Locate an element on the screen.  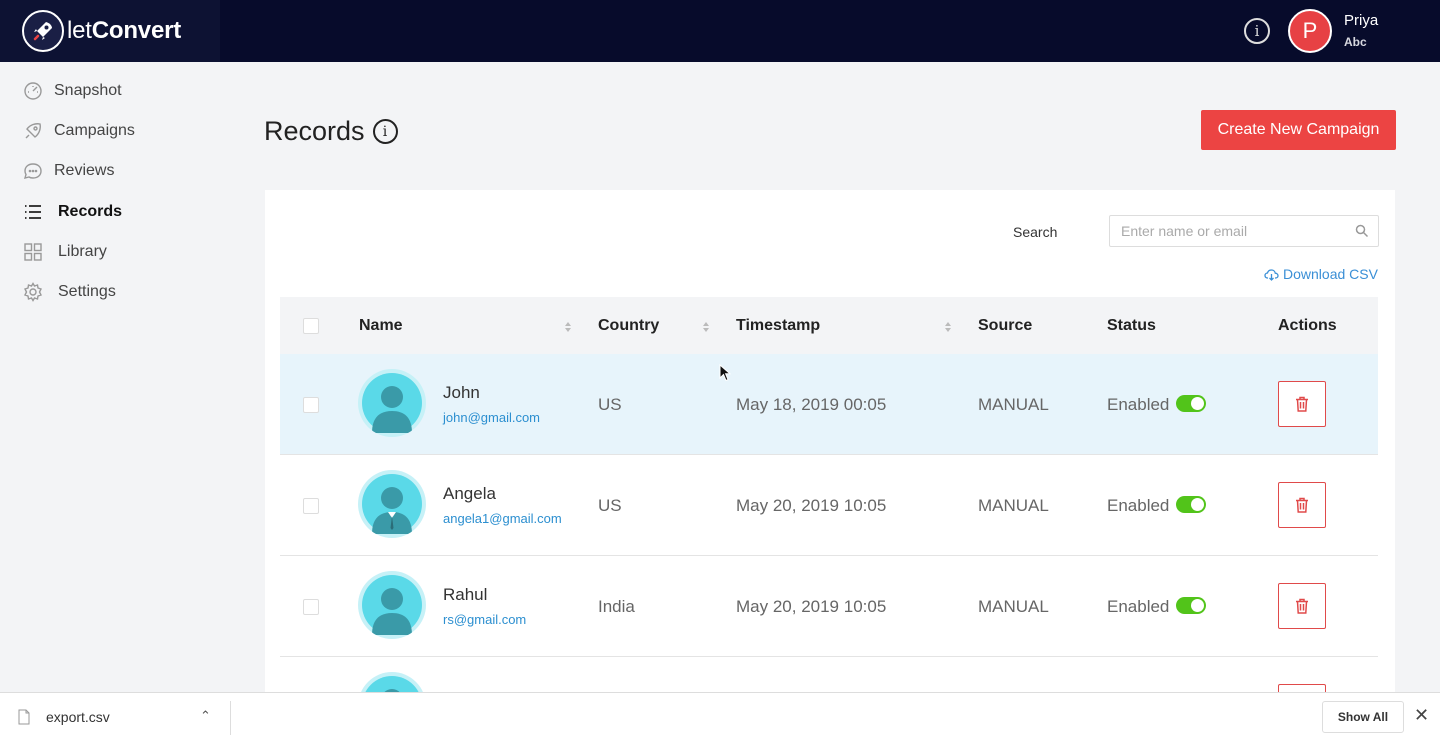
column-header-status: Status is located at coordinates (1131, 325).